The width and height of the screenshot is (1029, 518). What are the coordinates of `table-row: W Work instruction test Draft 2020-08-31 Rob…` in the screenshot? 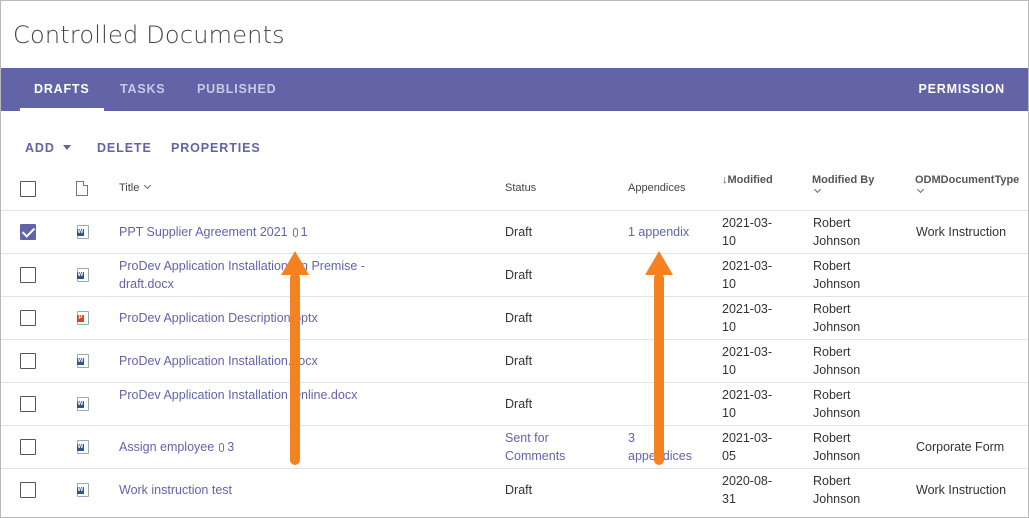 It's located at (514, 490).